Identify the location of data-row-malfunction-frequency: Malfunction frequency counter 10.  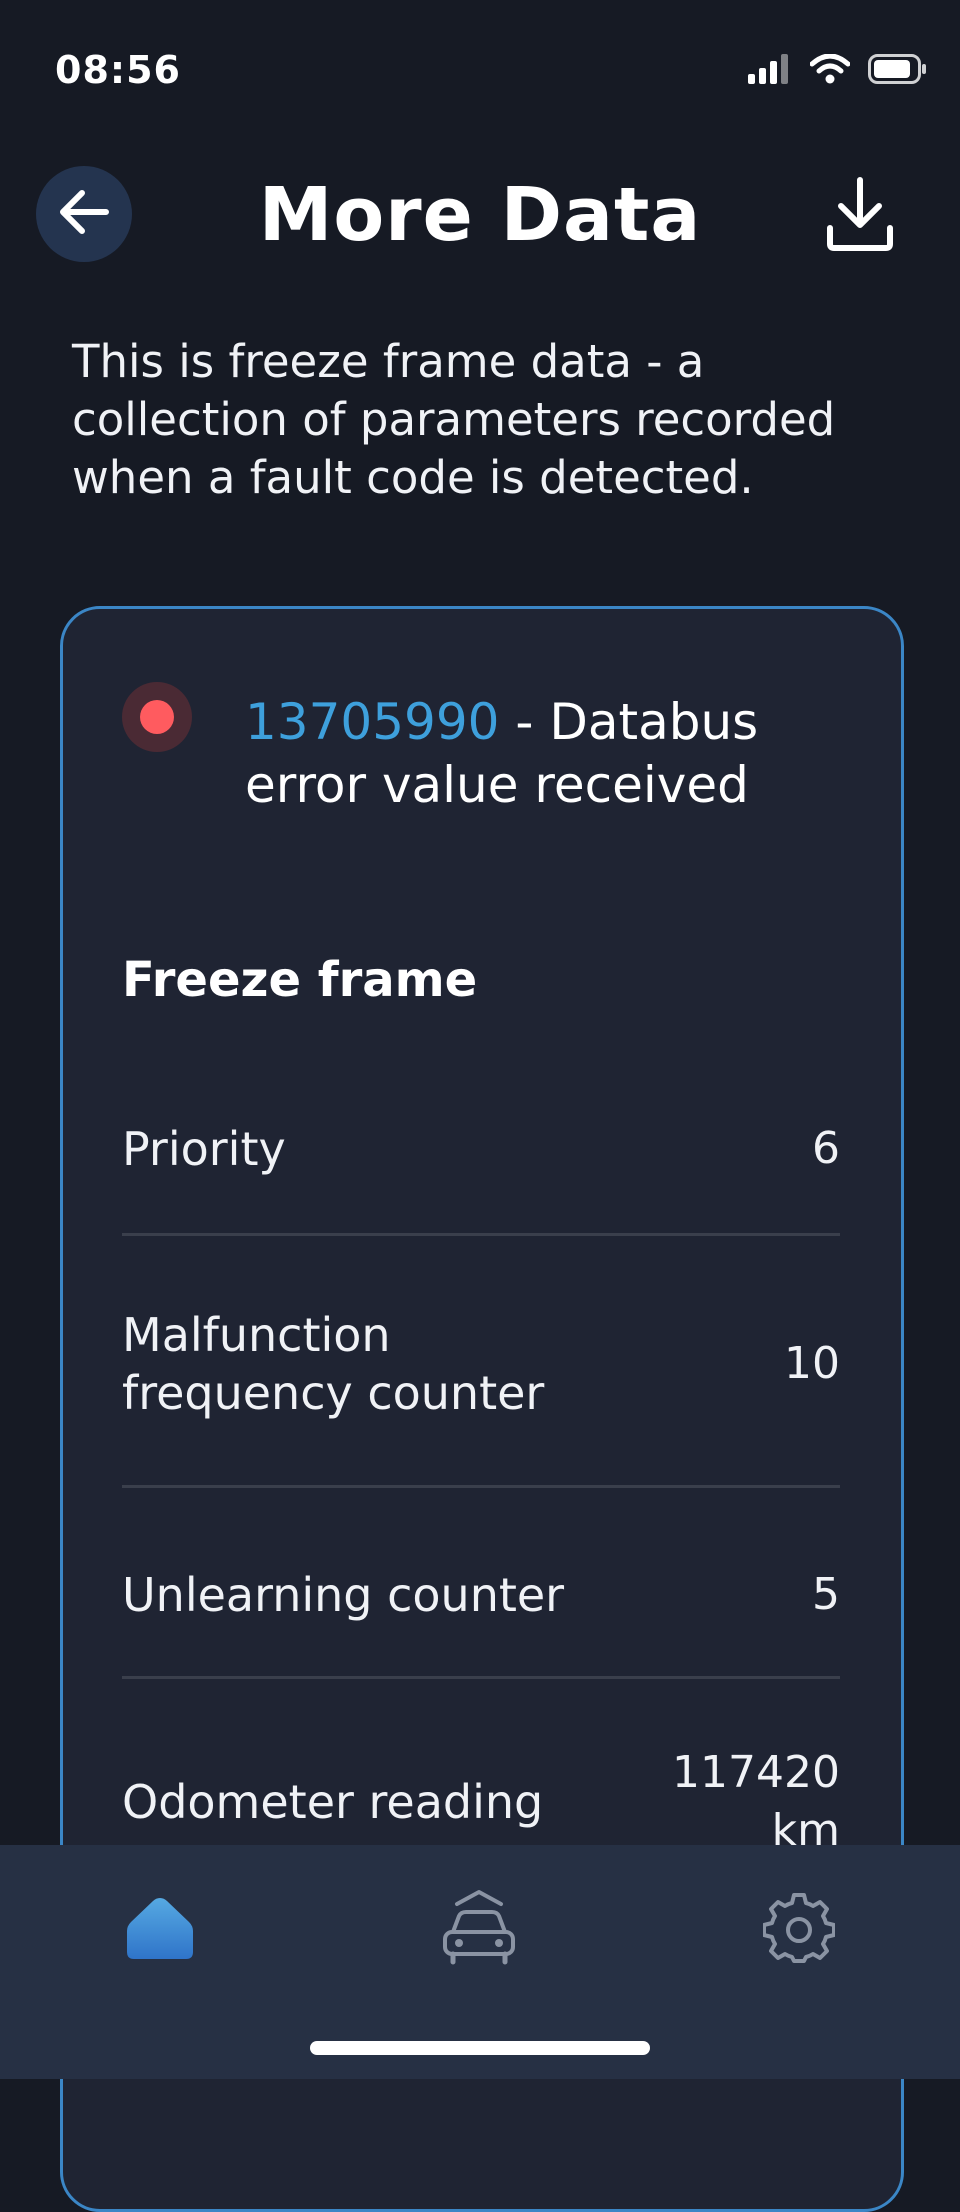
(481, 1364).